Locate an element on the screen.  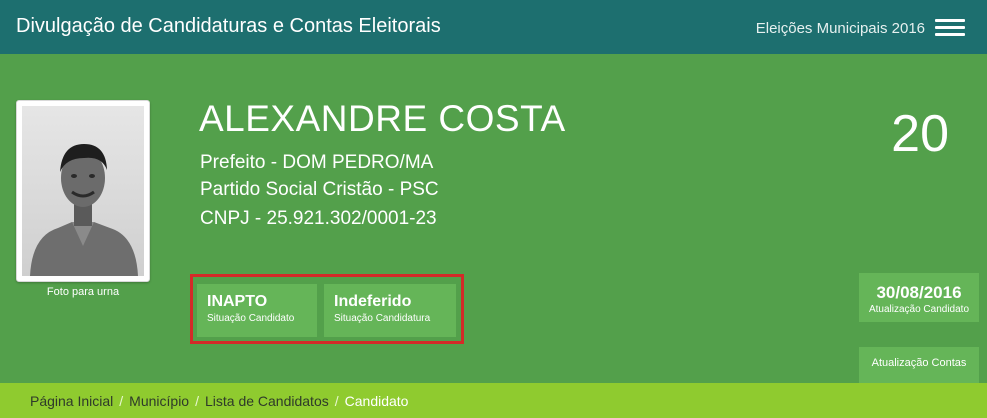
breadcrumb-candidate-list: Lista de Candidatos is located at coordinates (267, 401).